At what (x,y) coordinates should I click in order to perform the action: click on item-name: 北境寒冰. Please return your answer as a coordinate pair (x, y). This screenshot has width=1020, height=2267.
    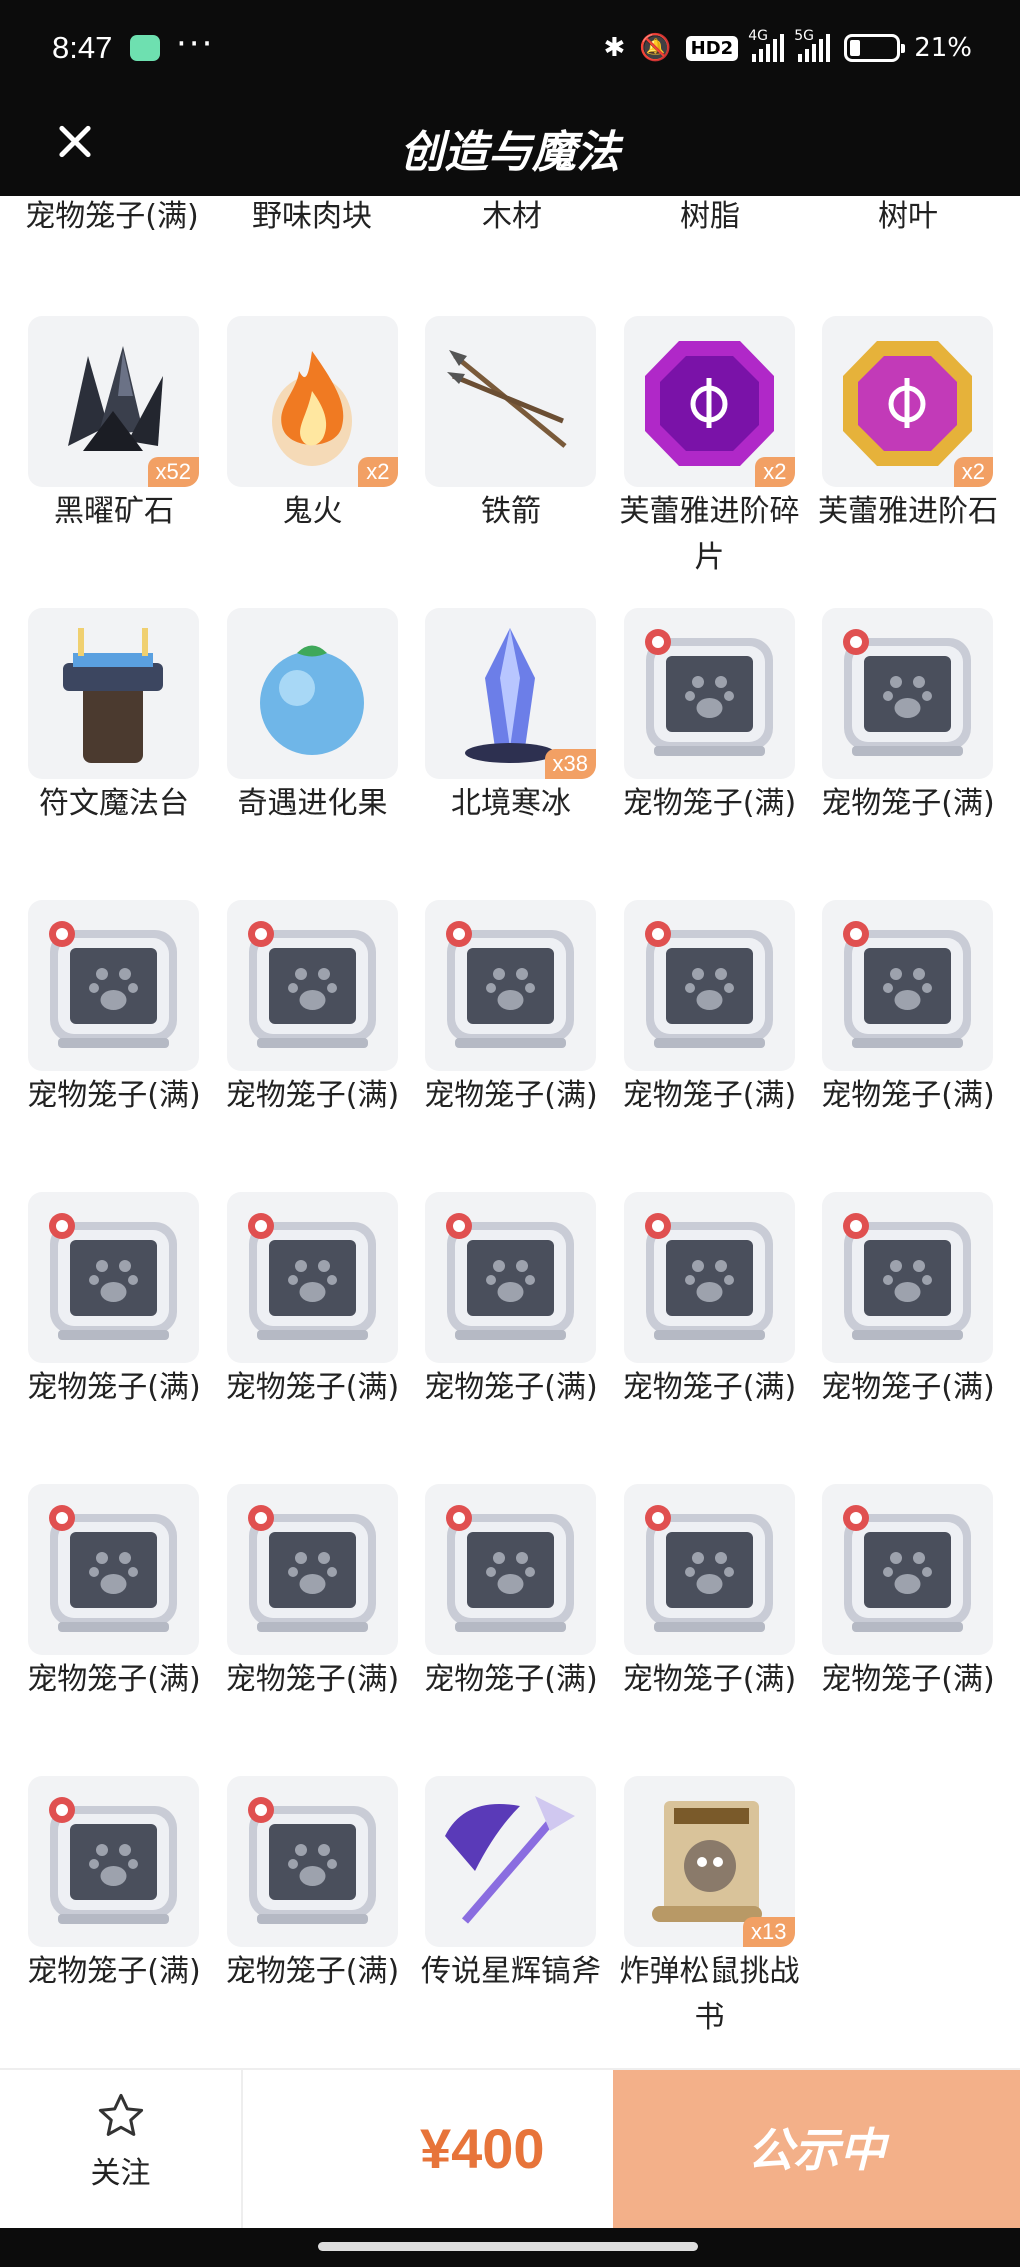
    Looking at the image, I should click on (511, 803).